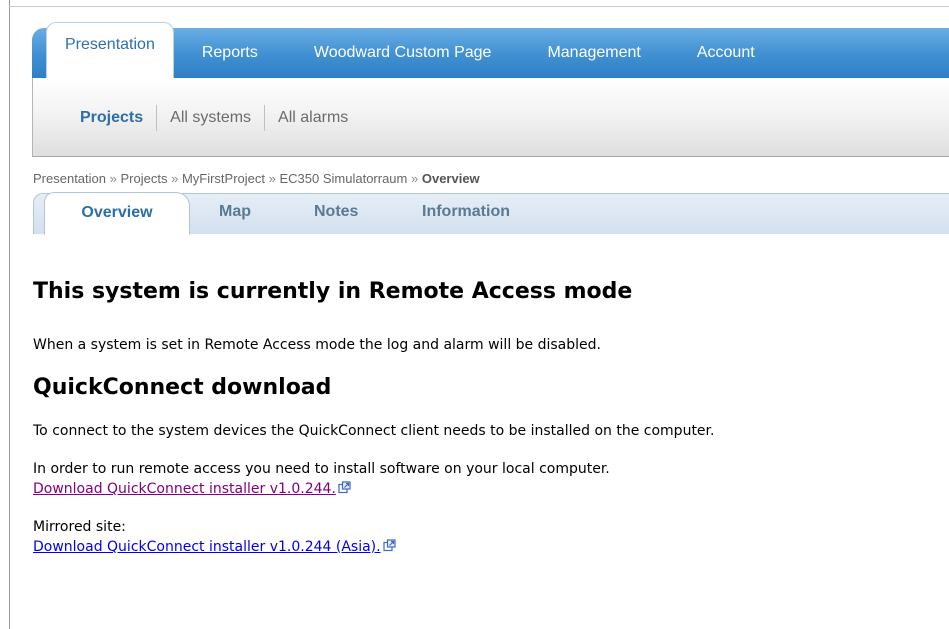 This screenshot has height=629, width=949. What do you see at coordinates (69, 178) in the screenshot?
I see `breadcrumb-presentation: Presentation` at bounding box center [69, 178].